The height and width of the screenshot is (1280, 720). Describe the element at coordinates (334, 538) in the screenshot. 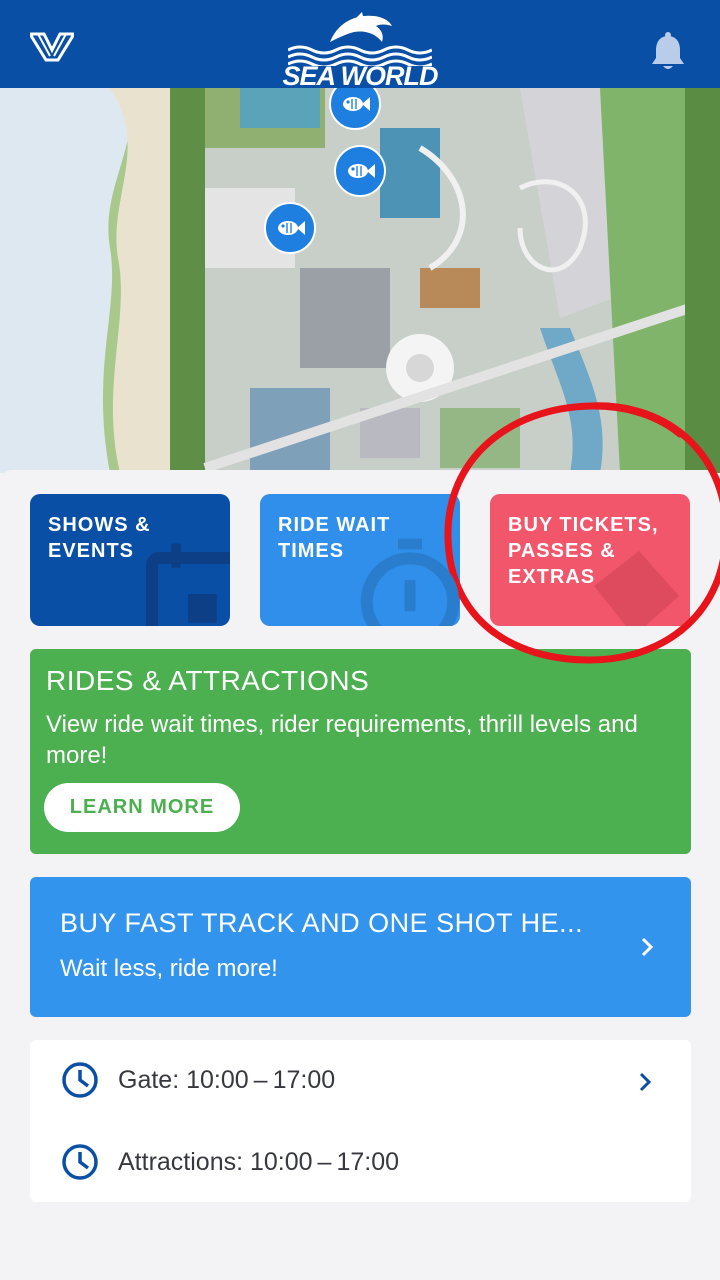

I see `ride-wait-times-label: RIDE WAIT TIMES` at that location.